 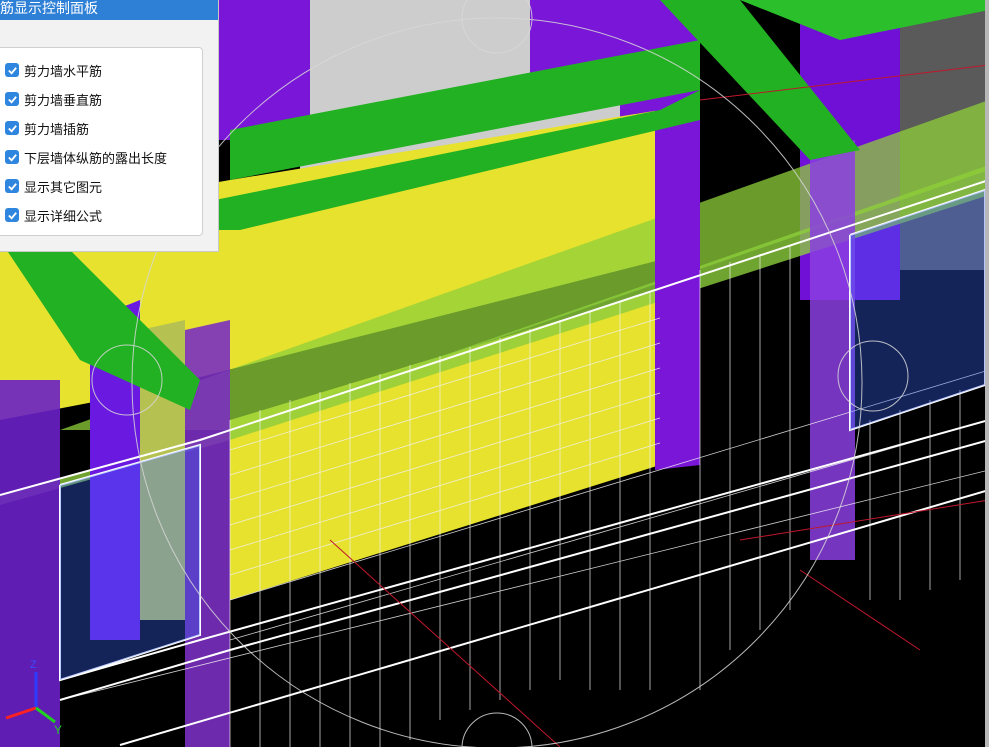 I want to click on option-label: 显示其它图元, so click(x=63, y=188).